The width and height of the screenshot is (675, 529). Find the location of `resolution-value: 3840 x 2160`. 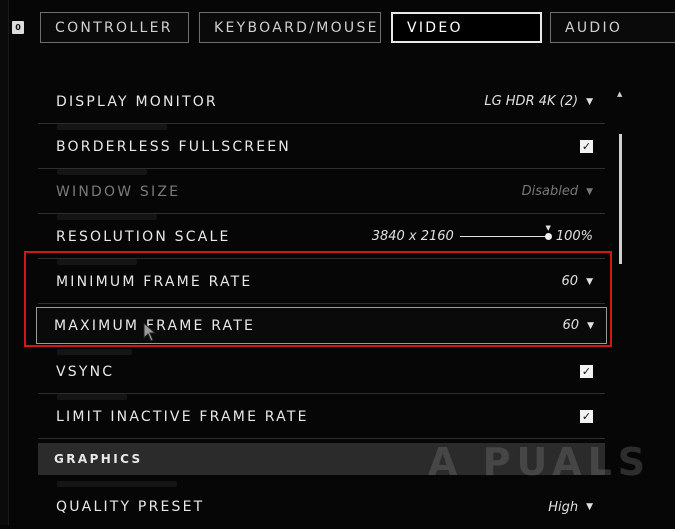

resolution-value: 3840 x 2160 is located at coordinates (412, 236).